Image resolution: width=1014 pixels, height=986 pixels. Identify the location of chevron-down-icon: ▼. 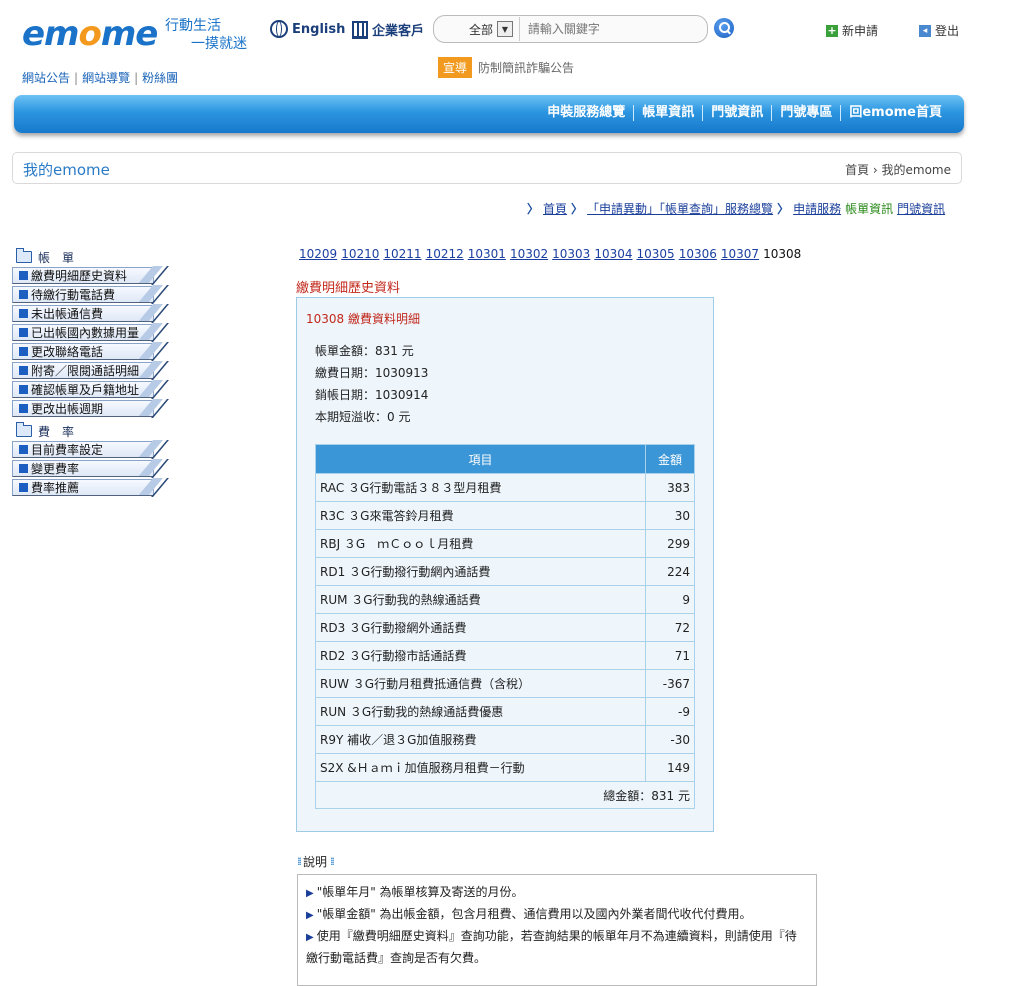
(505, 29).